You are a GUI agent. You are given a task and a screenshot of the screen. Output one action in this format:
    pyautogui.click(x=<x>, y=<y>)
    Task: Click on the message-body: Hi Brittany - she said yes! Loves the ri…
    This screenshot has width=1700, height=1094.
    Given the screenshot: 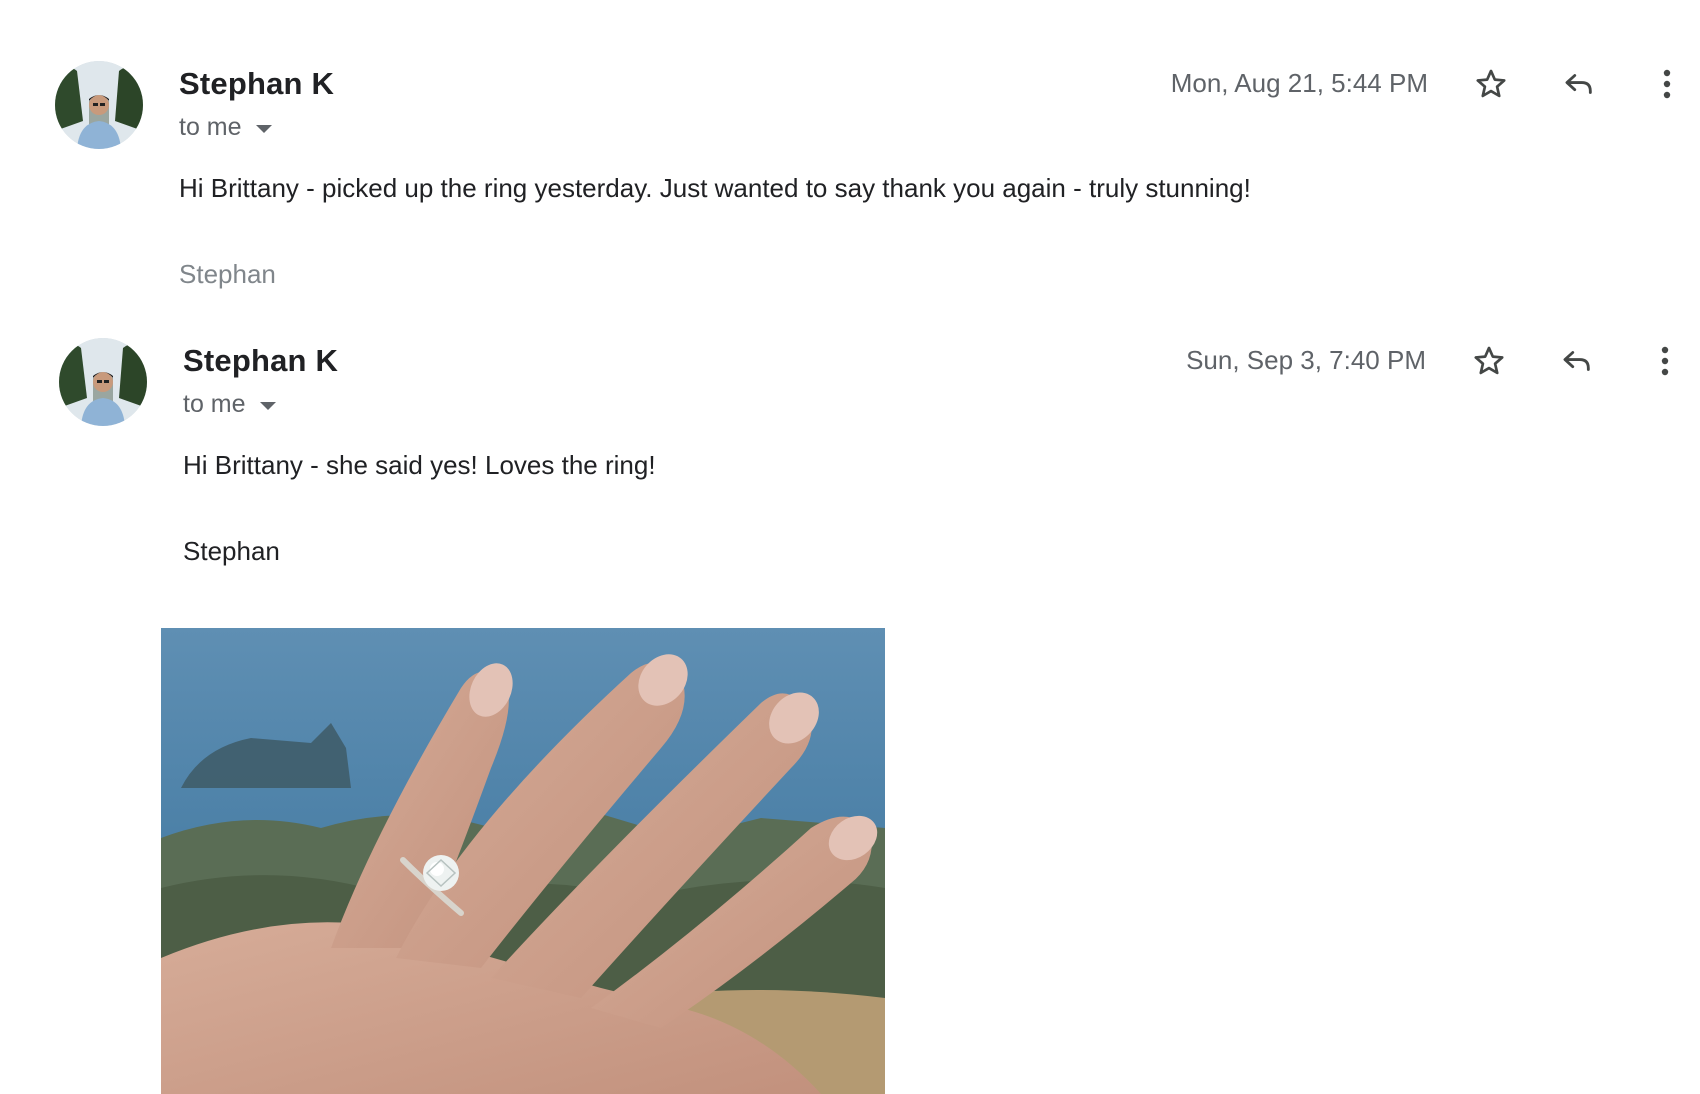 What is the action you would take?
    pyautogui.click(x=419, y=465)
    